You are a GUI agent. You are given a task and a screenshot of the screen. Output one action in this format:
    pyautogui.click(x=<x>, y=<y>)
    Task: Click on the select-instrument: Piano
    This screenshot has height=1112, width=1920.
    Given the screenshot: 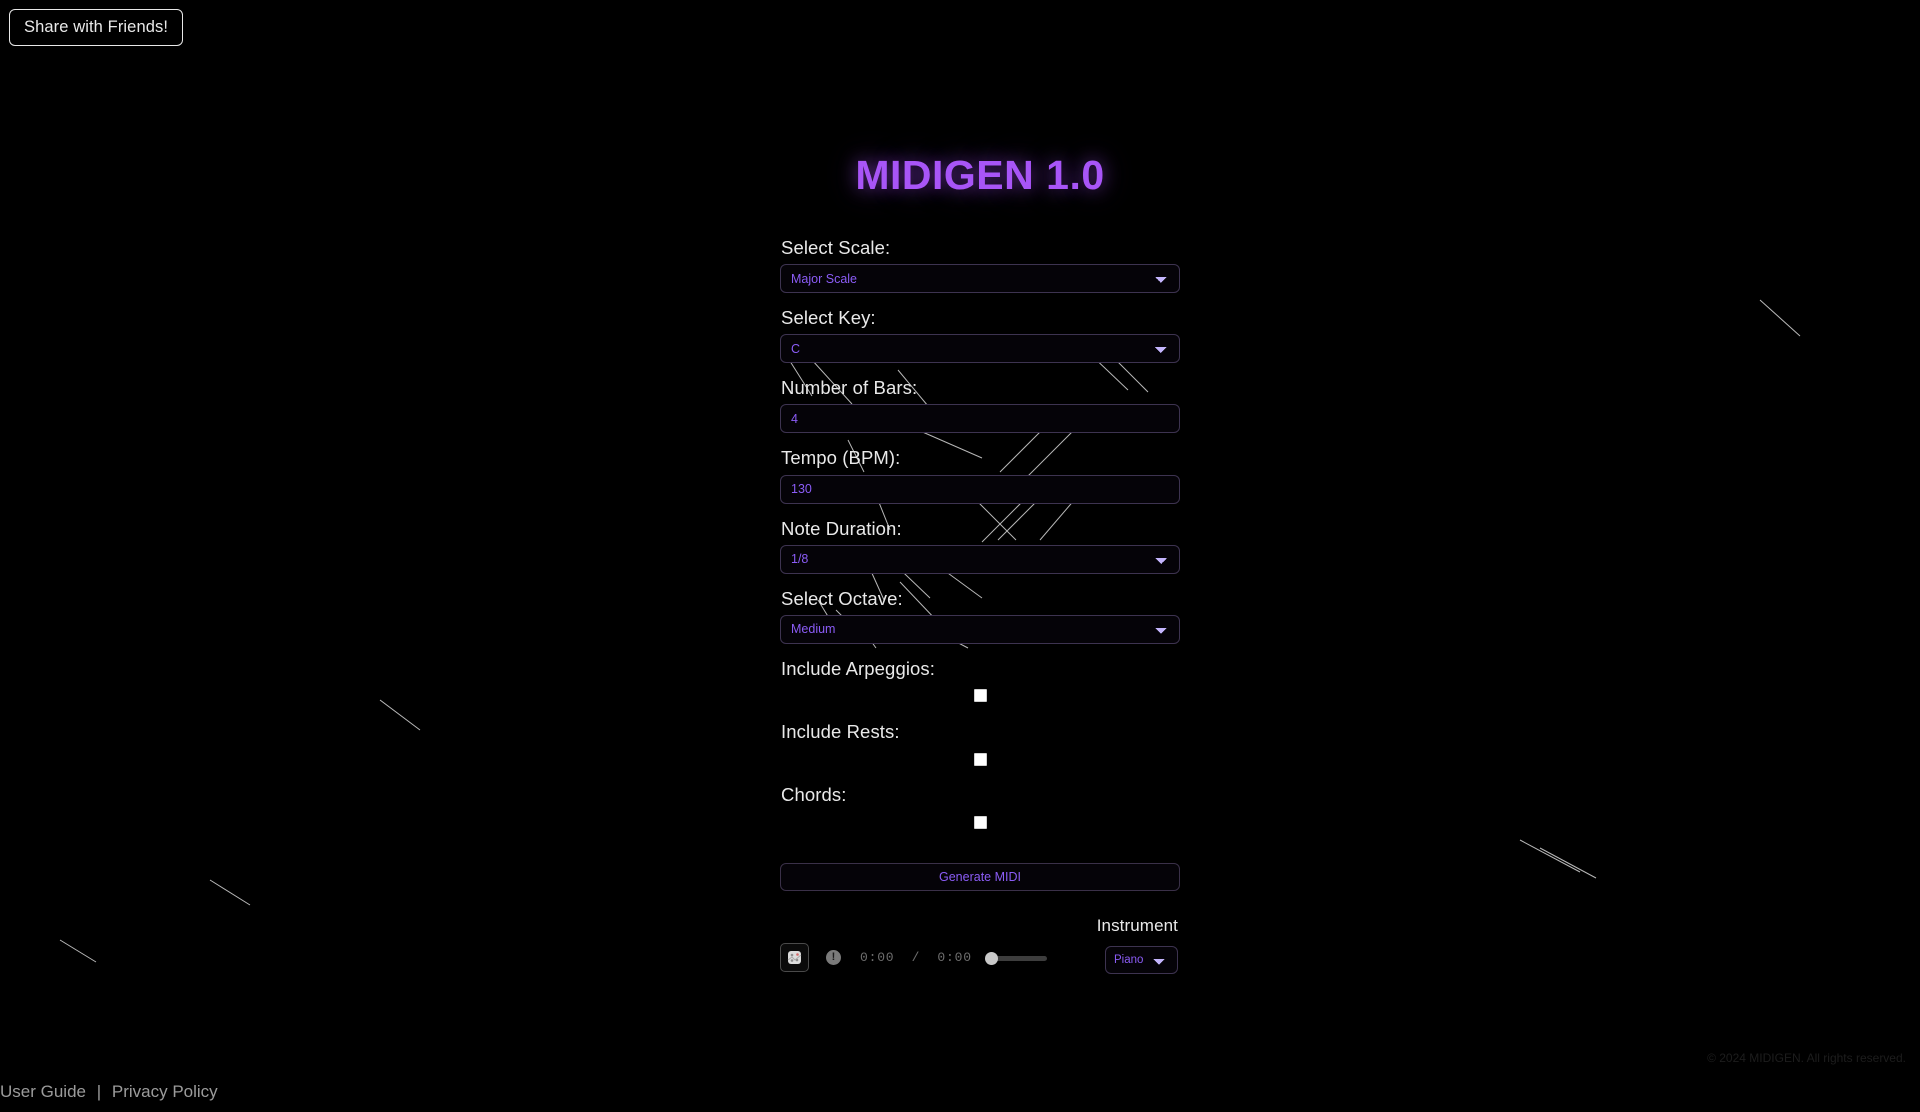 What is the action you would take?
    pyautogui.click(x=1141, y=960)
    